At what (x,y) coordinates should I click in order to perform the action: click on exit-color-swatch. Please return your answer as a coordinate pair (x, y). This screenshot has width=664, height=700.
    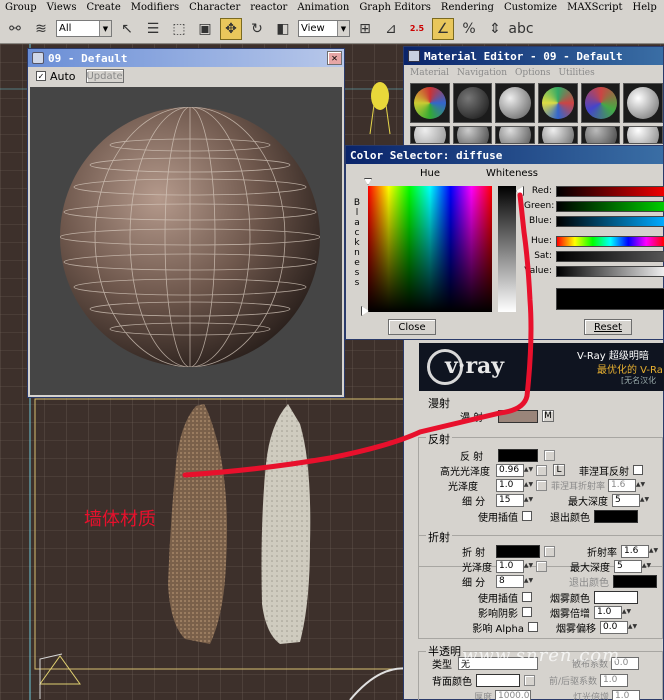
    Looking at the image, I should click on (616, 516).